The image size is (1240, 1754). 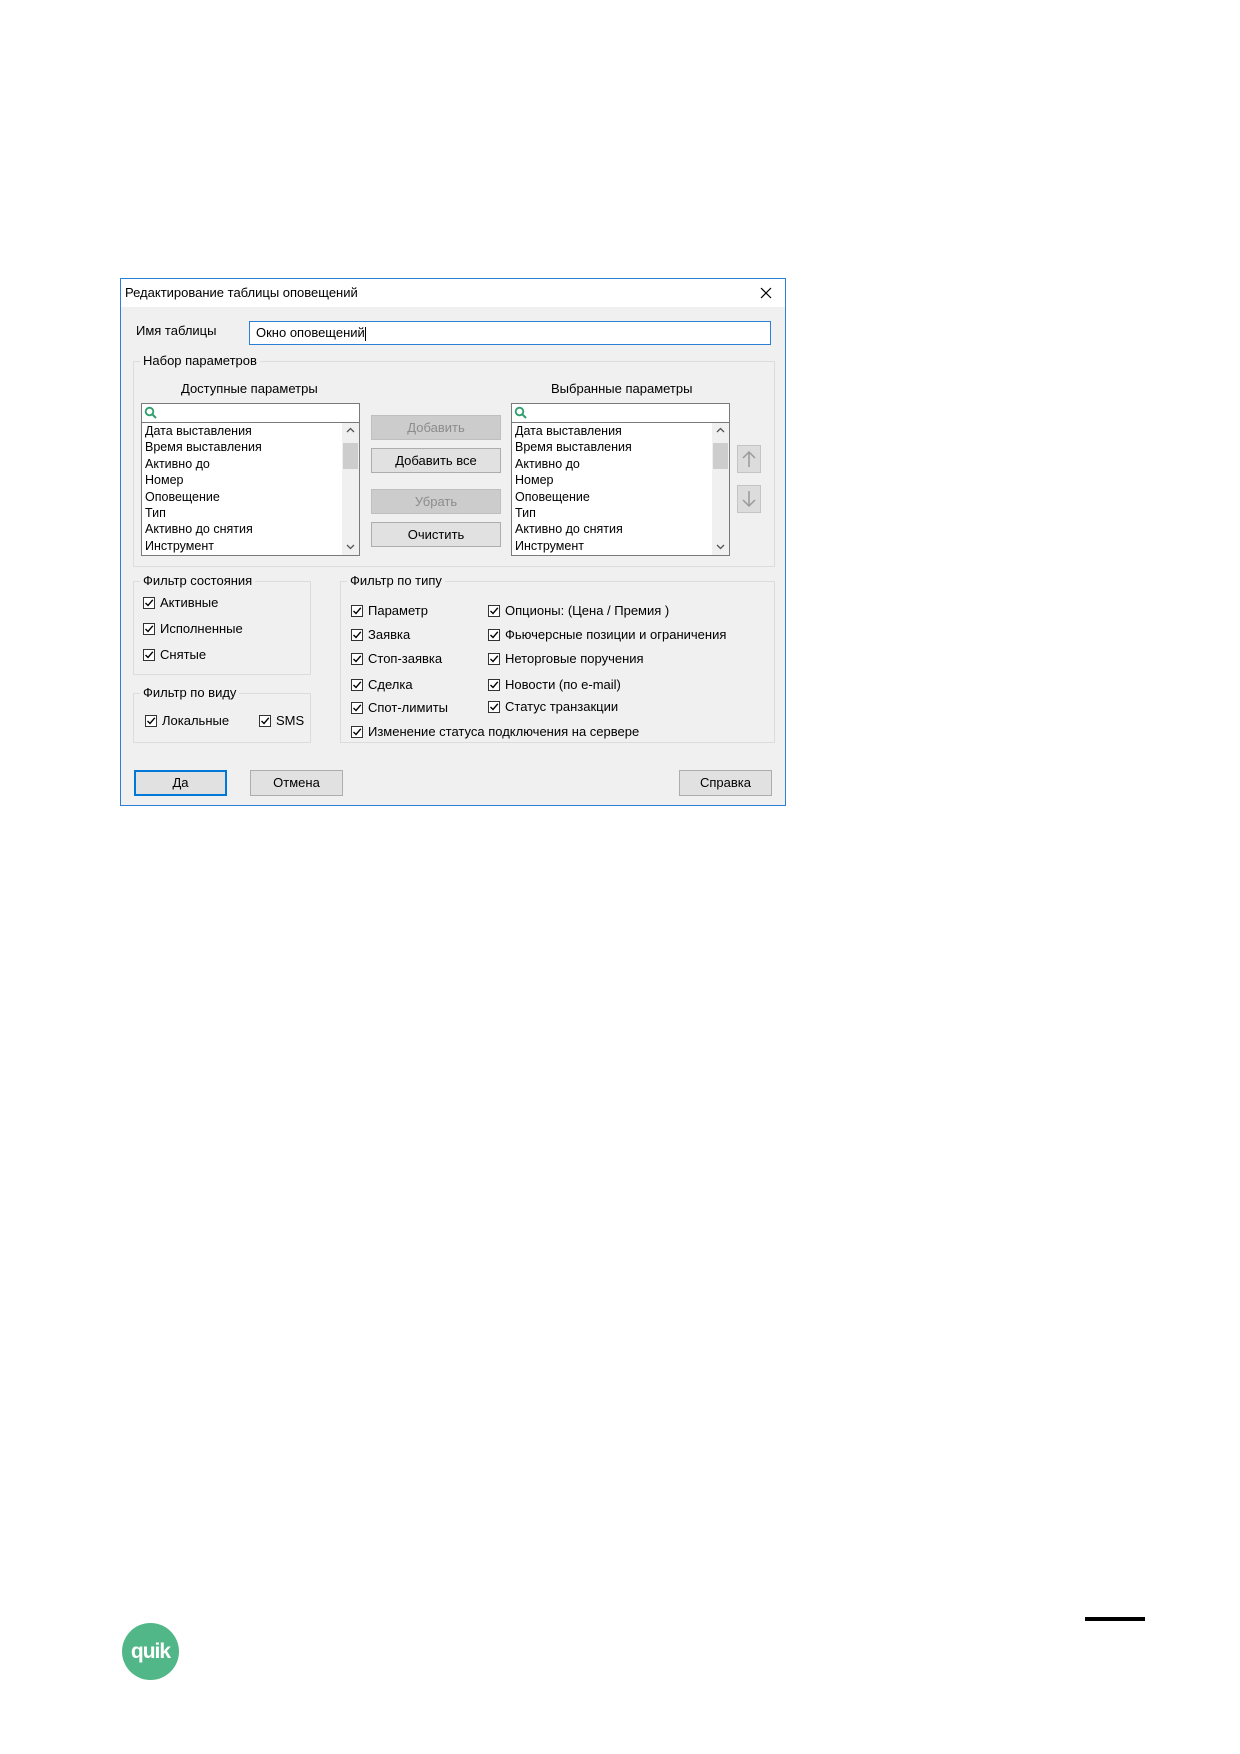 What do you see at coordinates (408, 707) in the screenshot?
I see `checkbox-label: Спот-лимиты` at bounding box center [408, 707].